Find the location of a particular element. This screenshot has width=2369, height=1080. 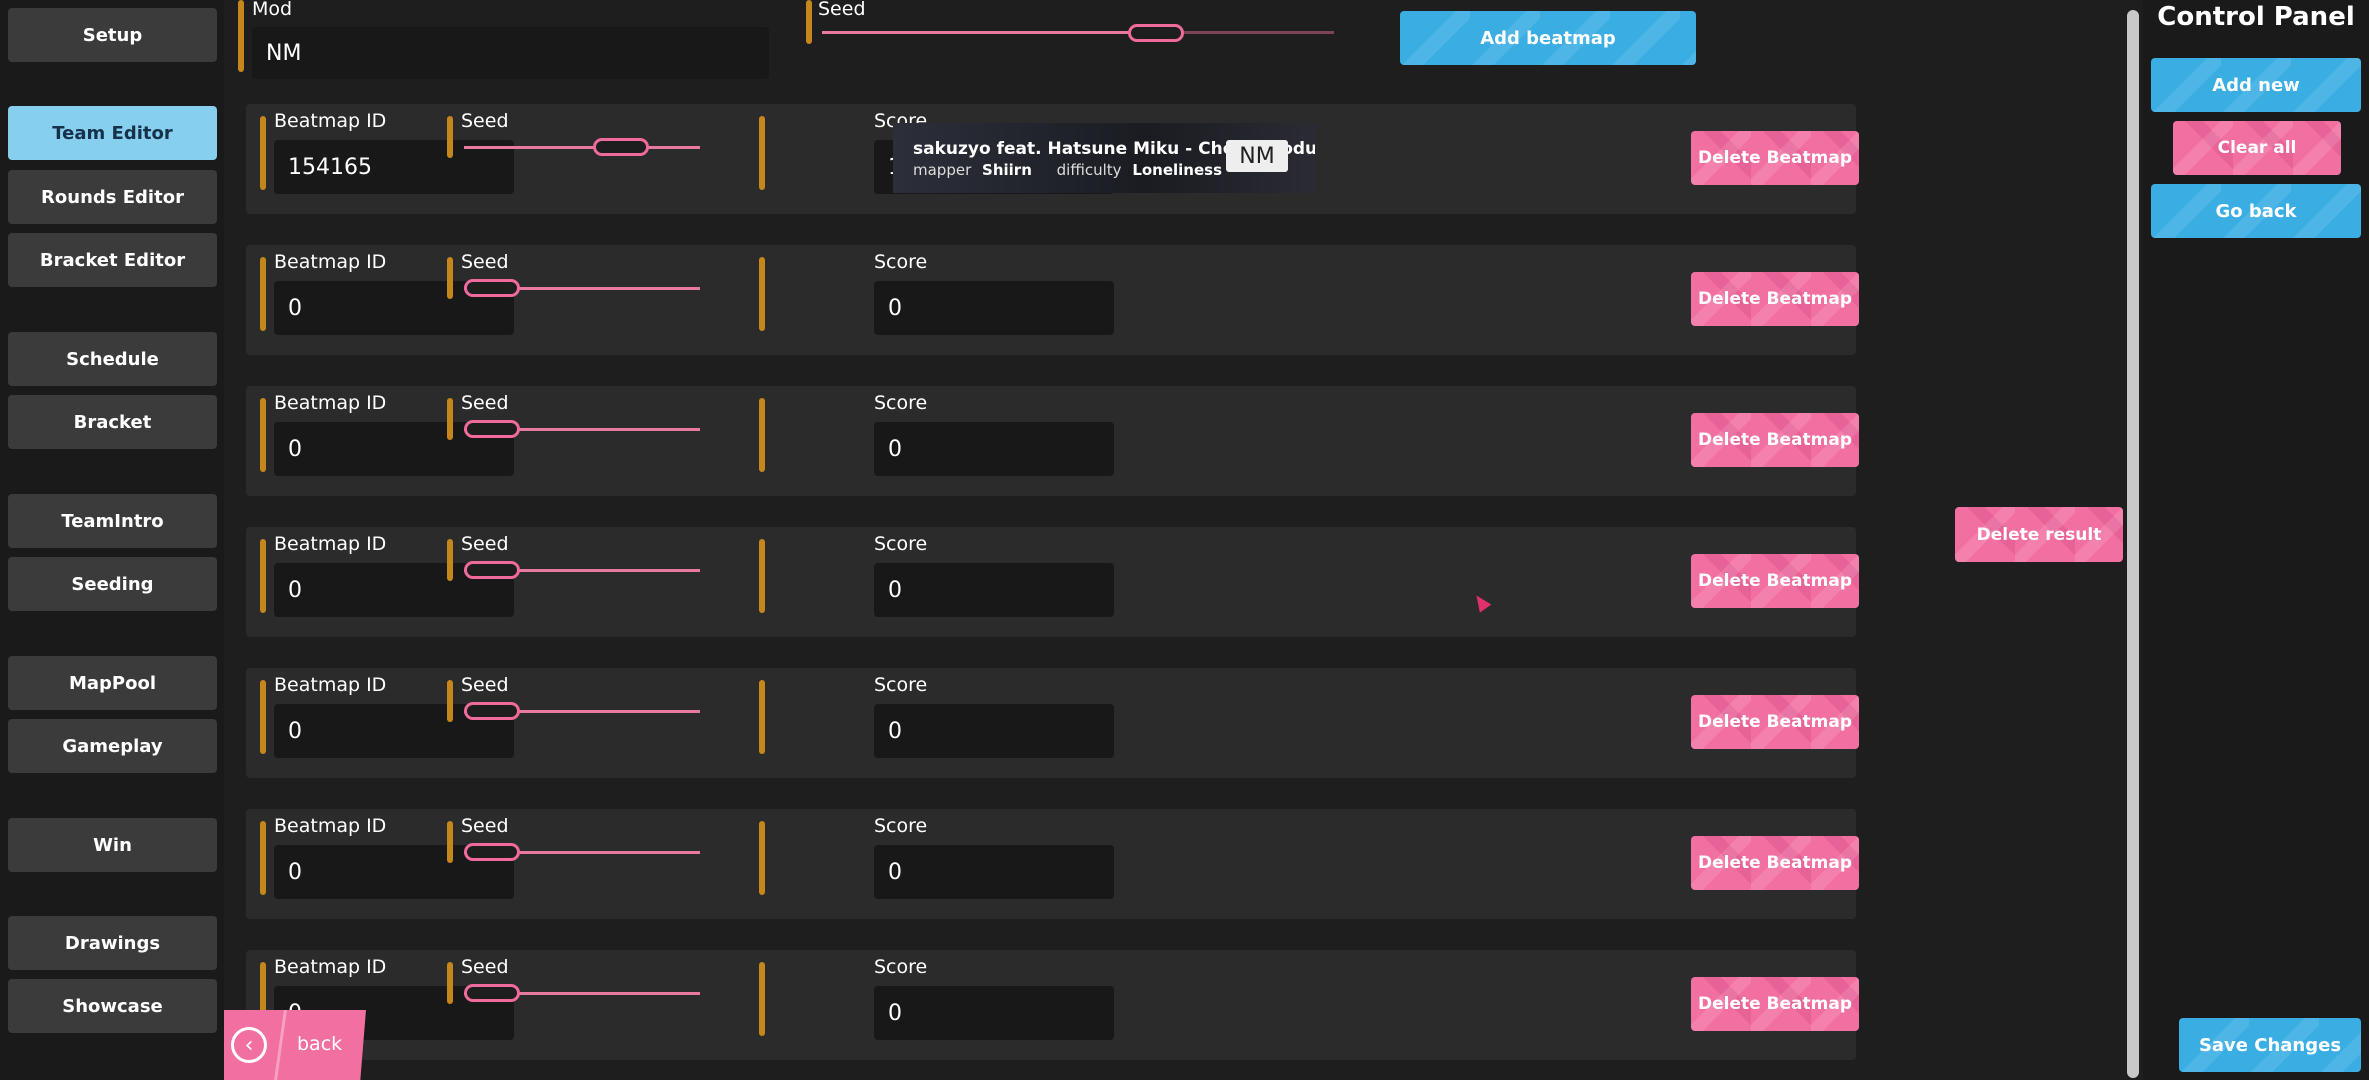

sidebar-item-label: TeamIntro is located at coordinates (112, 521).